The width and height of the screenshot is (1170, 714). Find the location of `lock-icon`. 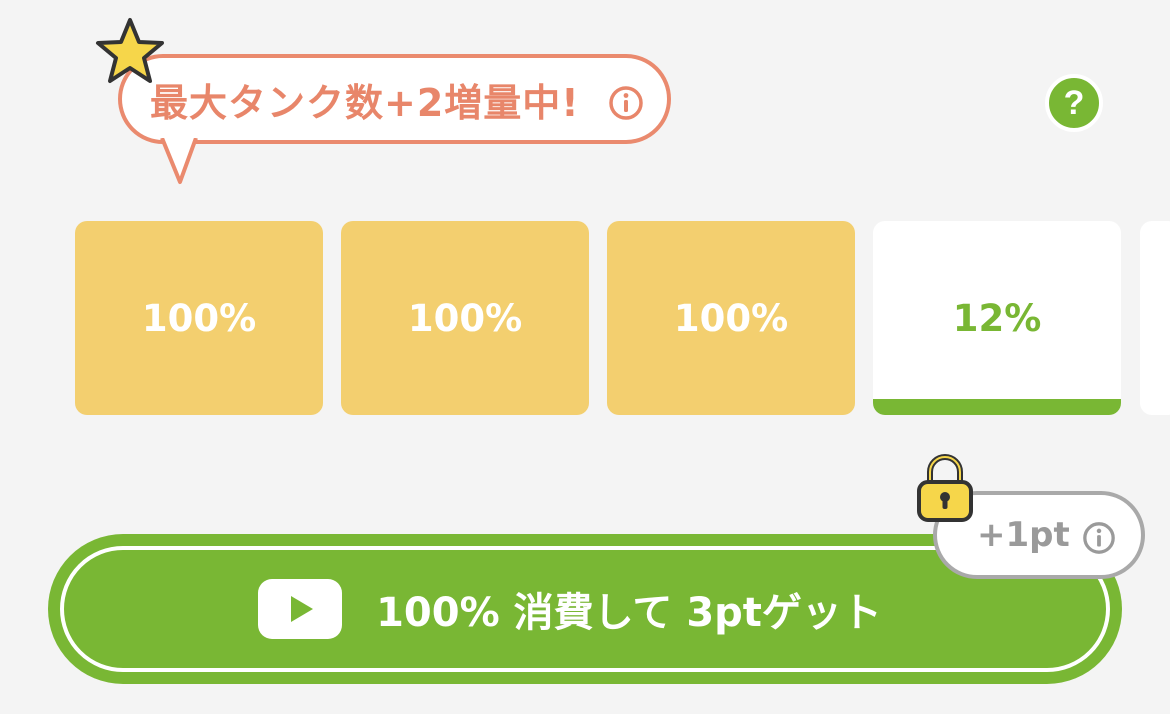

lock-icon is located at coordinates (945, 488).